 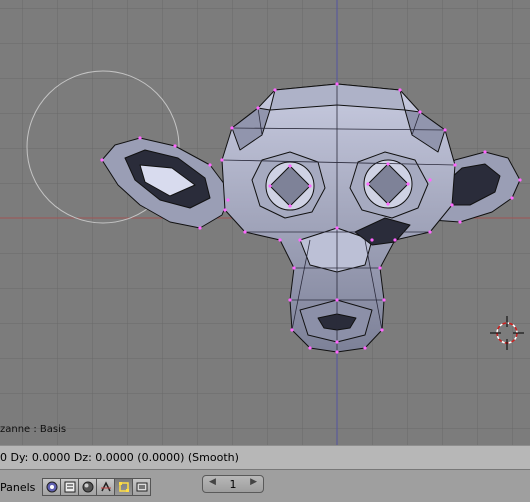 I want to click on panel-buttons-group, so click(x=96, y=487).